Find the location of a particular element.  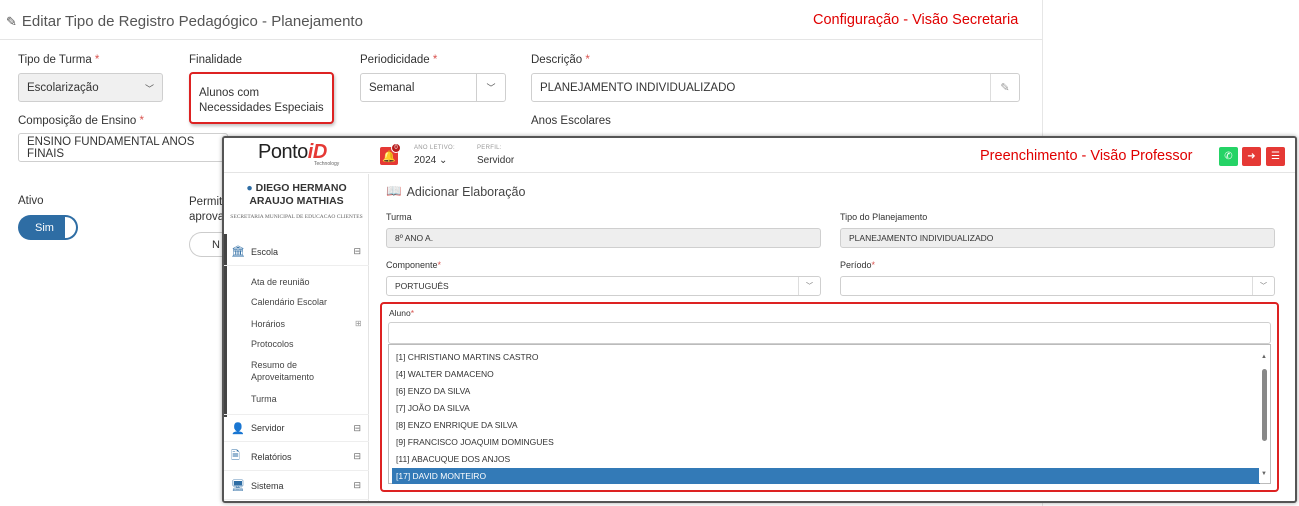

logo-subtitle: Technology is located at coordinates (327, 164).